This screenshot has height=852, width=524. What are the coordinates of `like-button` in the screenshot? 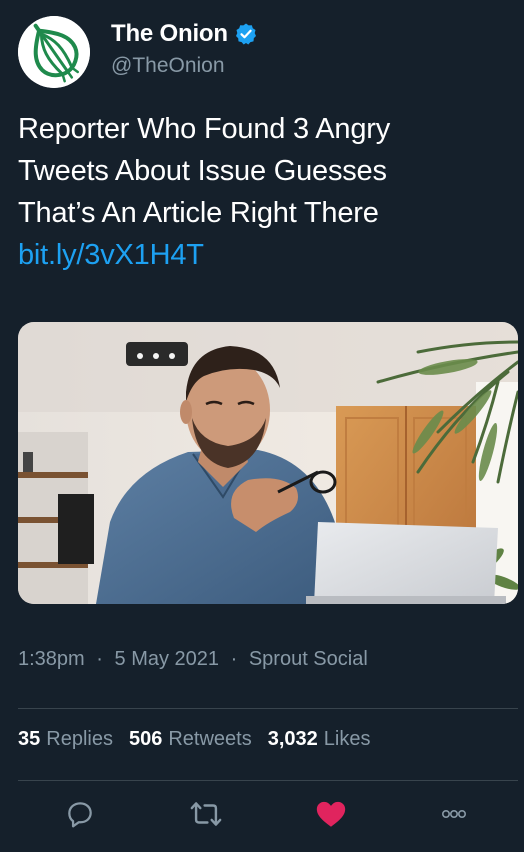 It's located at (331, 814).